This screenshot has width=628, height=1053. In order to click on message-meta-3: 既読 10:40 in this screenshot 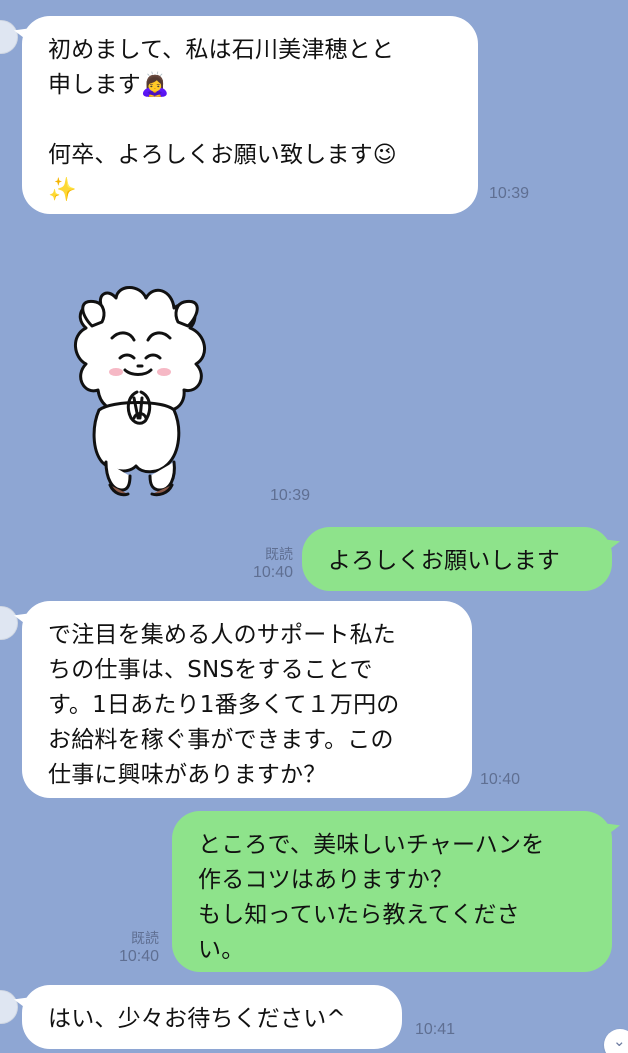, I will do `click(269, 564)`.